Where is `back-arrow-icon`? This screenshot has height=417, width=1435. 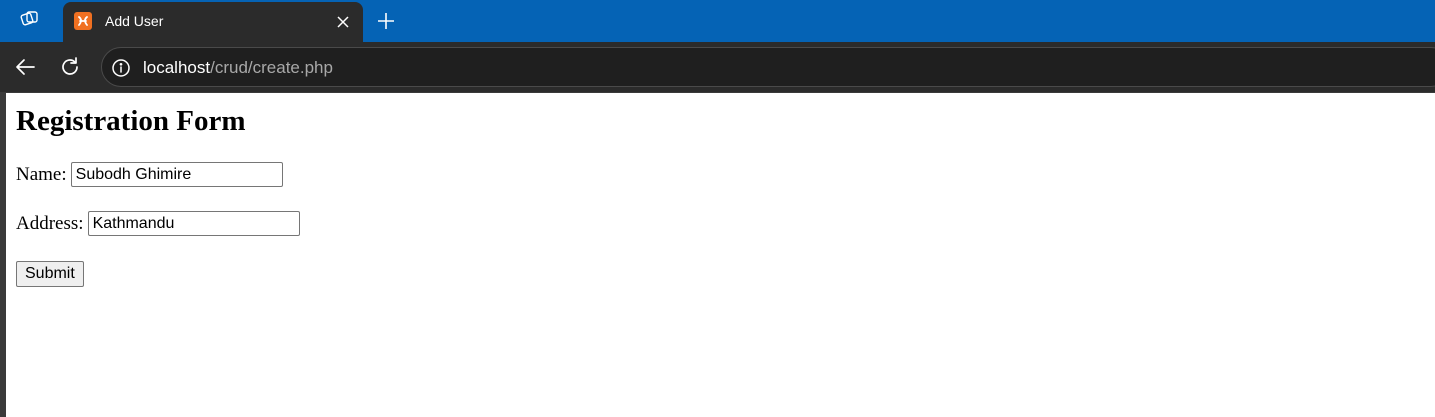 back-arrow-icon is located at coordinates (25, 67).